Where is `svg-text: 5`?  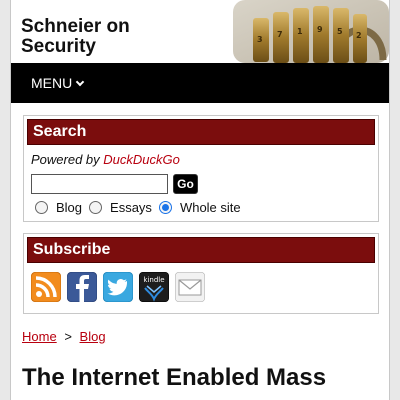
svg-text: 5 is located at coordinates (340, 31).